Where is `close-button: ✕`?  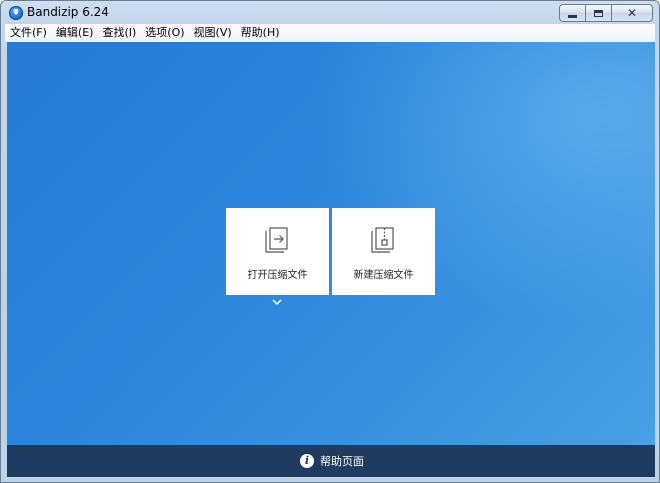 close-button: ✕ is located at coordinates (632, 13).